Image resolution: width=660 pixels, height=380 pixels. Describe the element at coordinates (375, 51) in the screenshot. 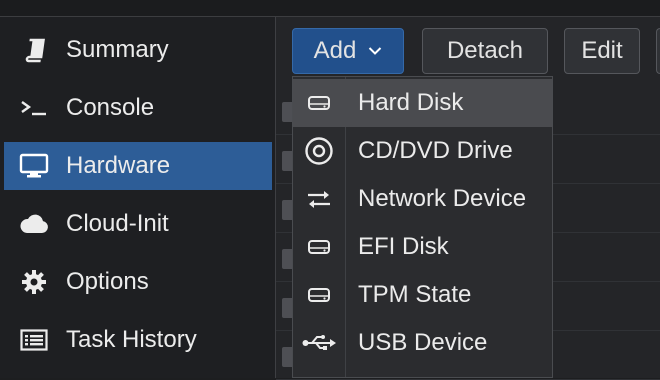

I see `chevron-down-icon` at that location.